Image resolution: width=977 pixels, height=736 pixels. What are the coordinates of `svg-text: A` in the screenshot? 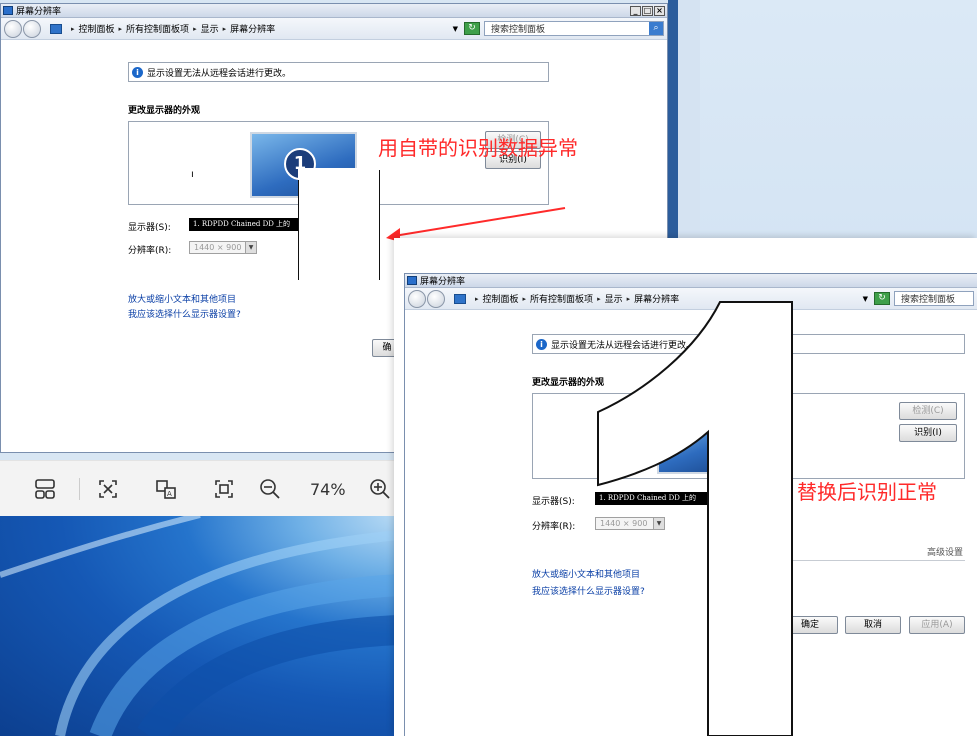 It's located at (169, 494).